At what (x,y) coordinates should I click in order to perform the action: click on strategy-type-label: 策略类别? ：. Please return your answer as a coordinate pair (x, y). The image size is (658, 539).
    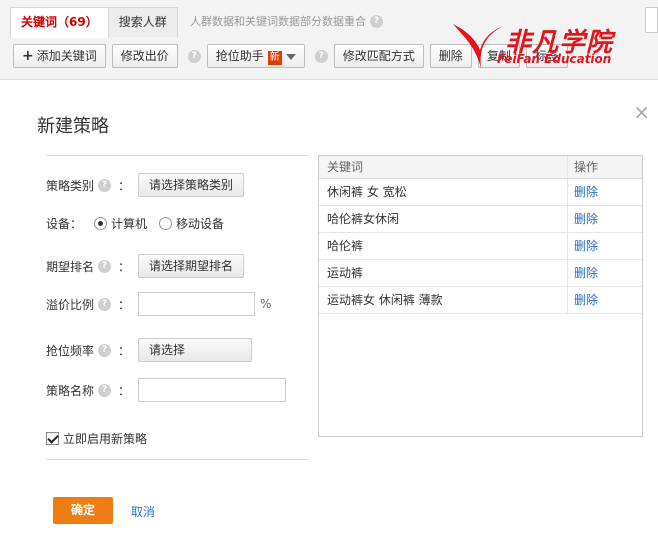
    Looking at the image, I should click on (92, 185).